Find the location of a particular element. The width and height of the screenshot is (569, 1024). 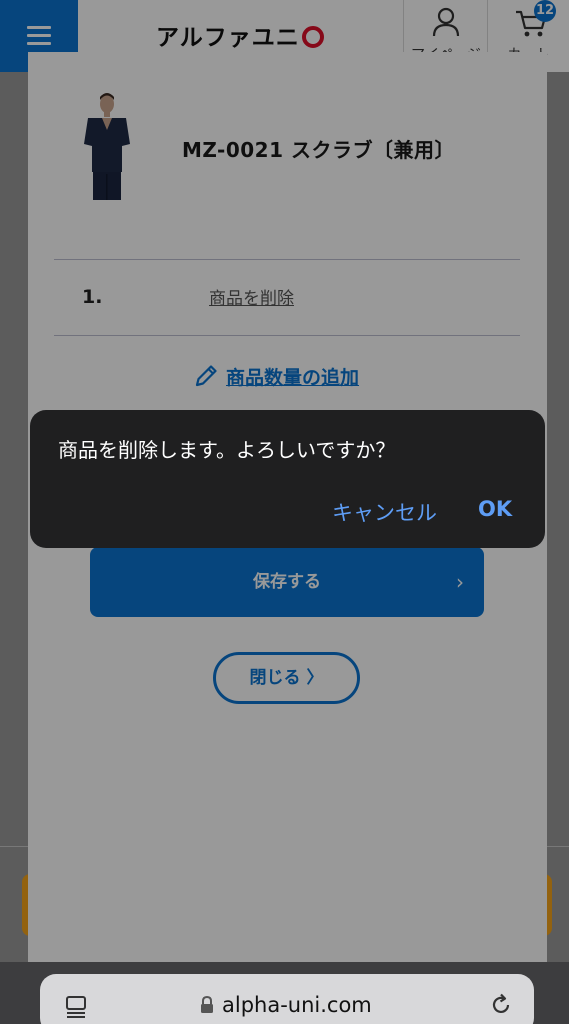

browser-toolbar: alpha-uni.com is located at coordinates (284, 993).